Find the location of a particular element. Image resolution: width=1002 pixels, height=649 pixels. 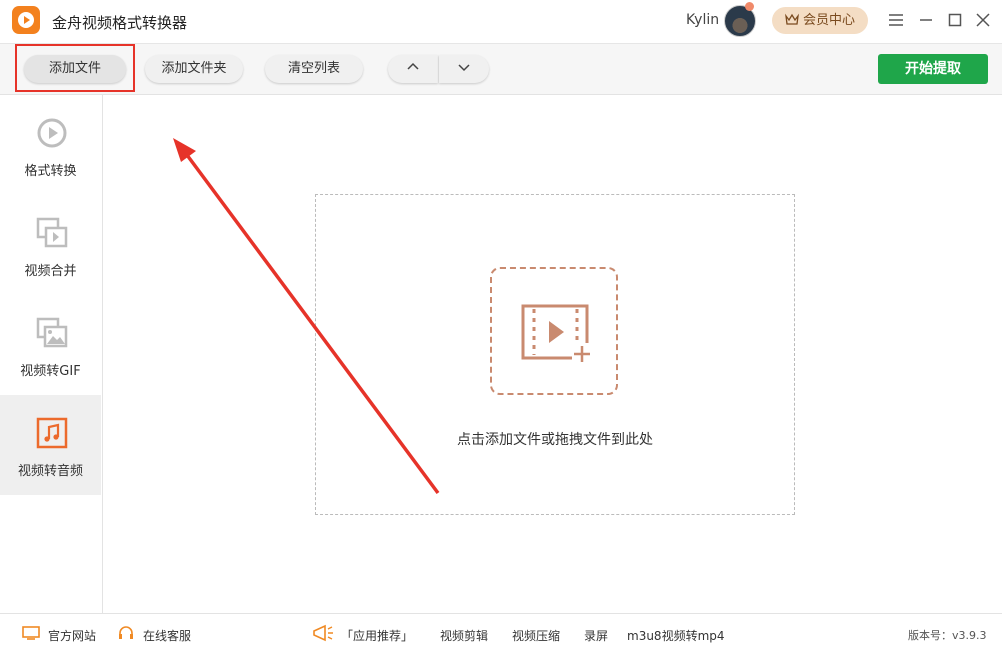

add-video-icon is located at coordinates (556, 333).